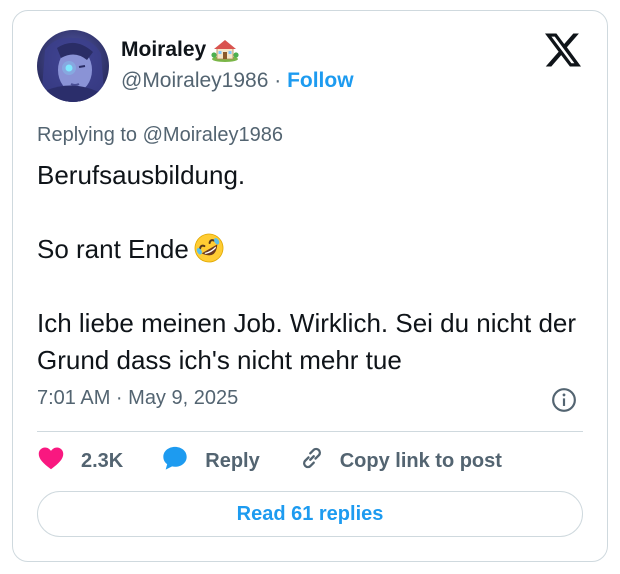  Describe the element at coordinates (163, 50) in the screenshot. I see `author-display-name: Moiraley` at that location.